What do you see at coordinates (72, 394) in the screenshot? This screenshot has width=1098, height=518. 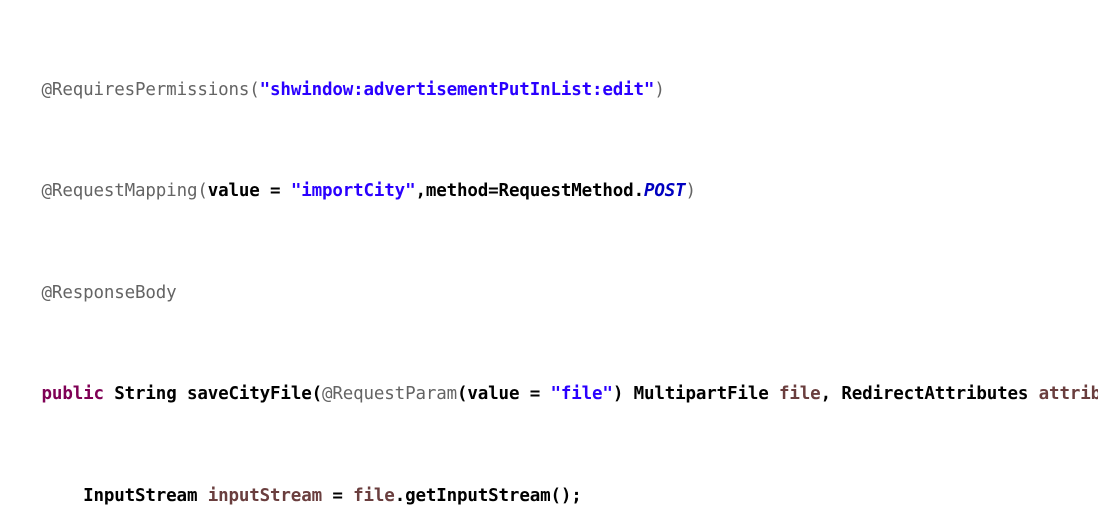 I see `keyword-token: public` at bounding box center [72, 394].